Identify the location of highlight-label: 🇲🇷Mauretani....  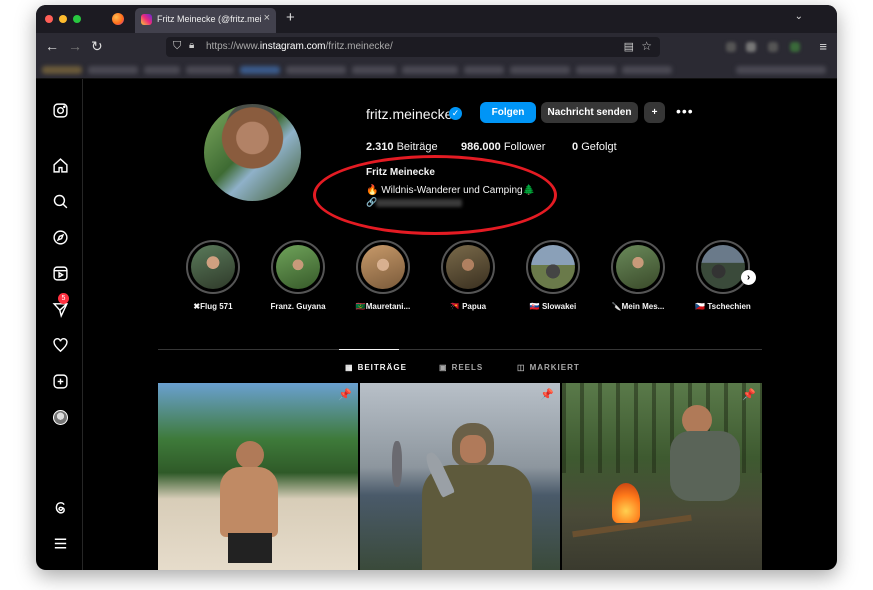
(383, 306).